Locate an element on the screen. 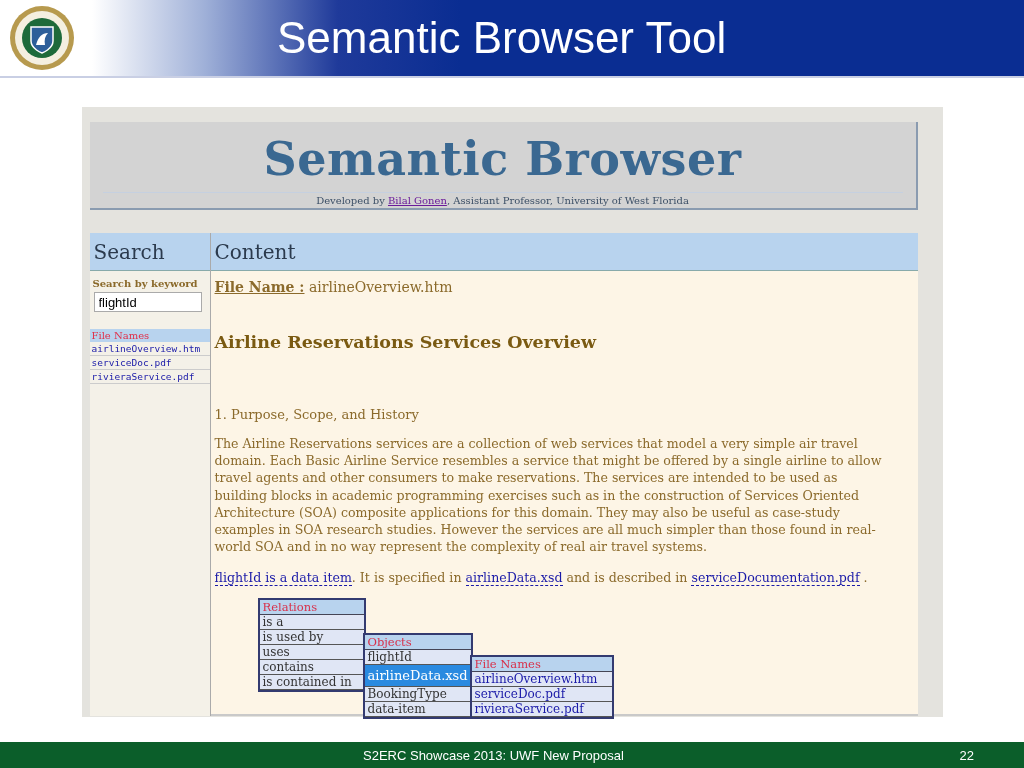 This screenshot has height=768, width=1024. panel-header: Search is located at coordinates (149, 252).